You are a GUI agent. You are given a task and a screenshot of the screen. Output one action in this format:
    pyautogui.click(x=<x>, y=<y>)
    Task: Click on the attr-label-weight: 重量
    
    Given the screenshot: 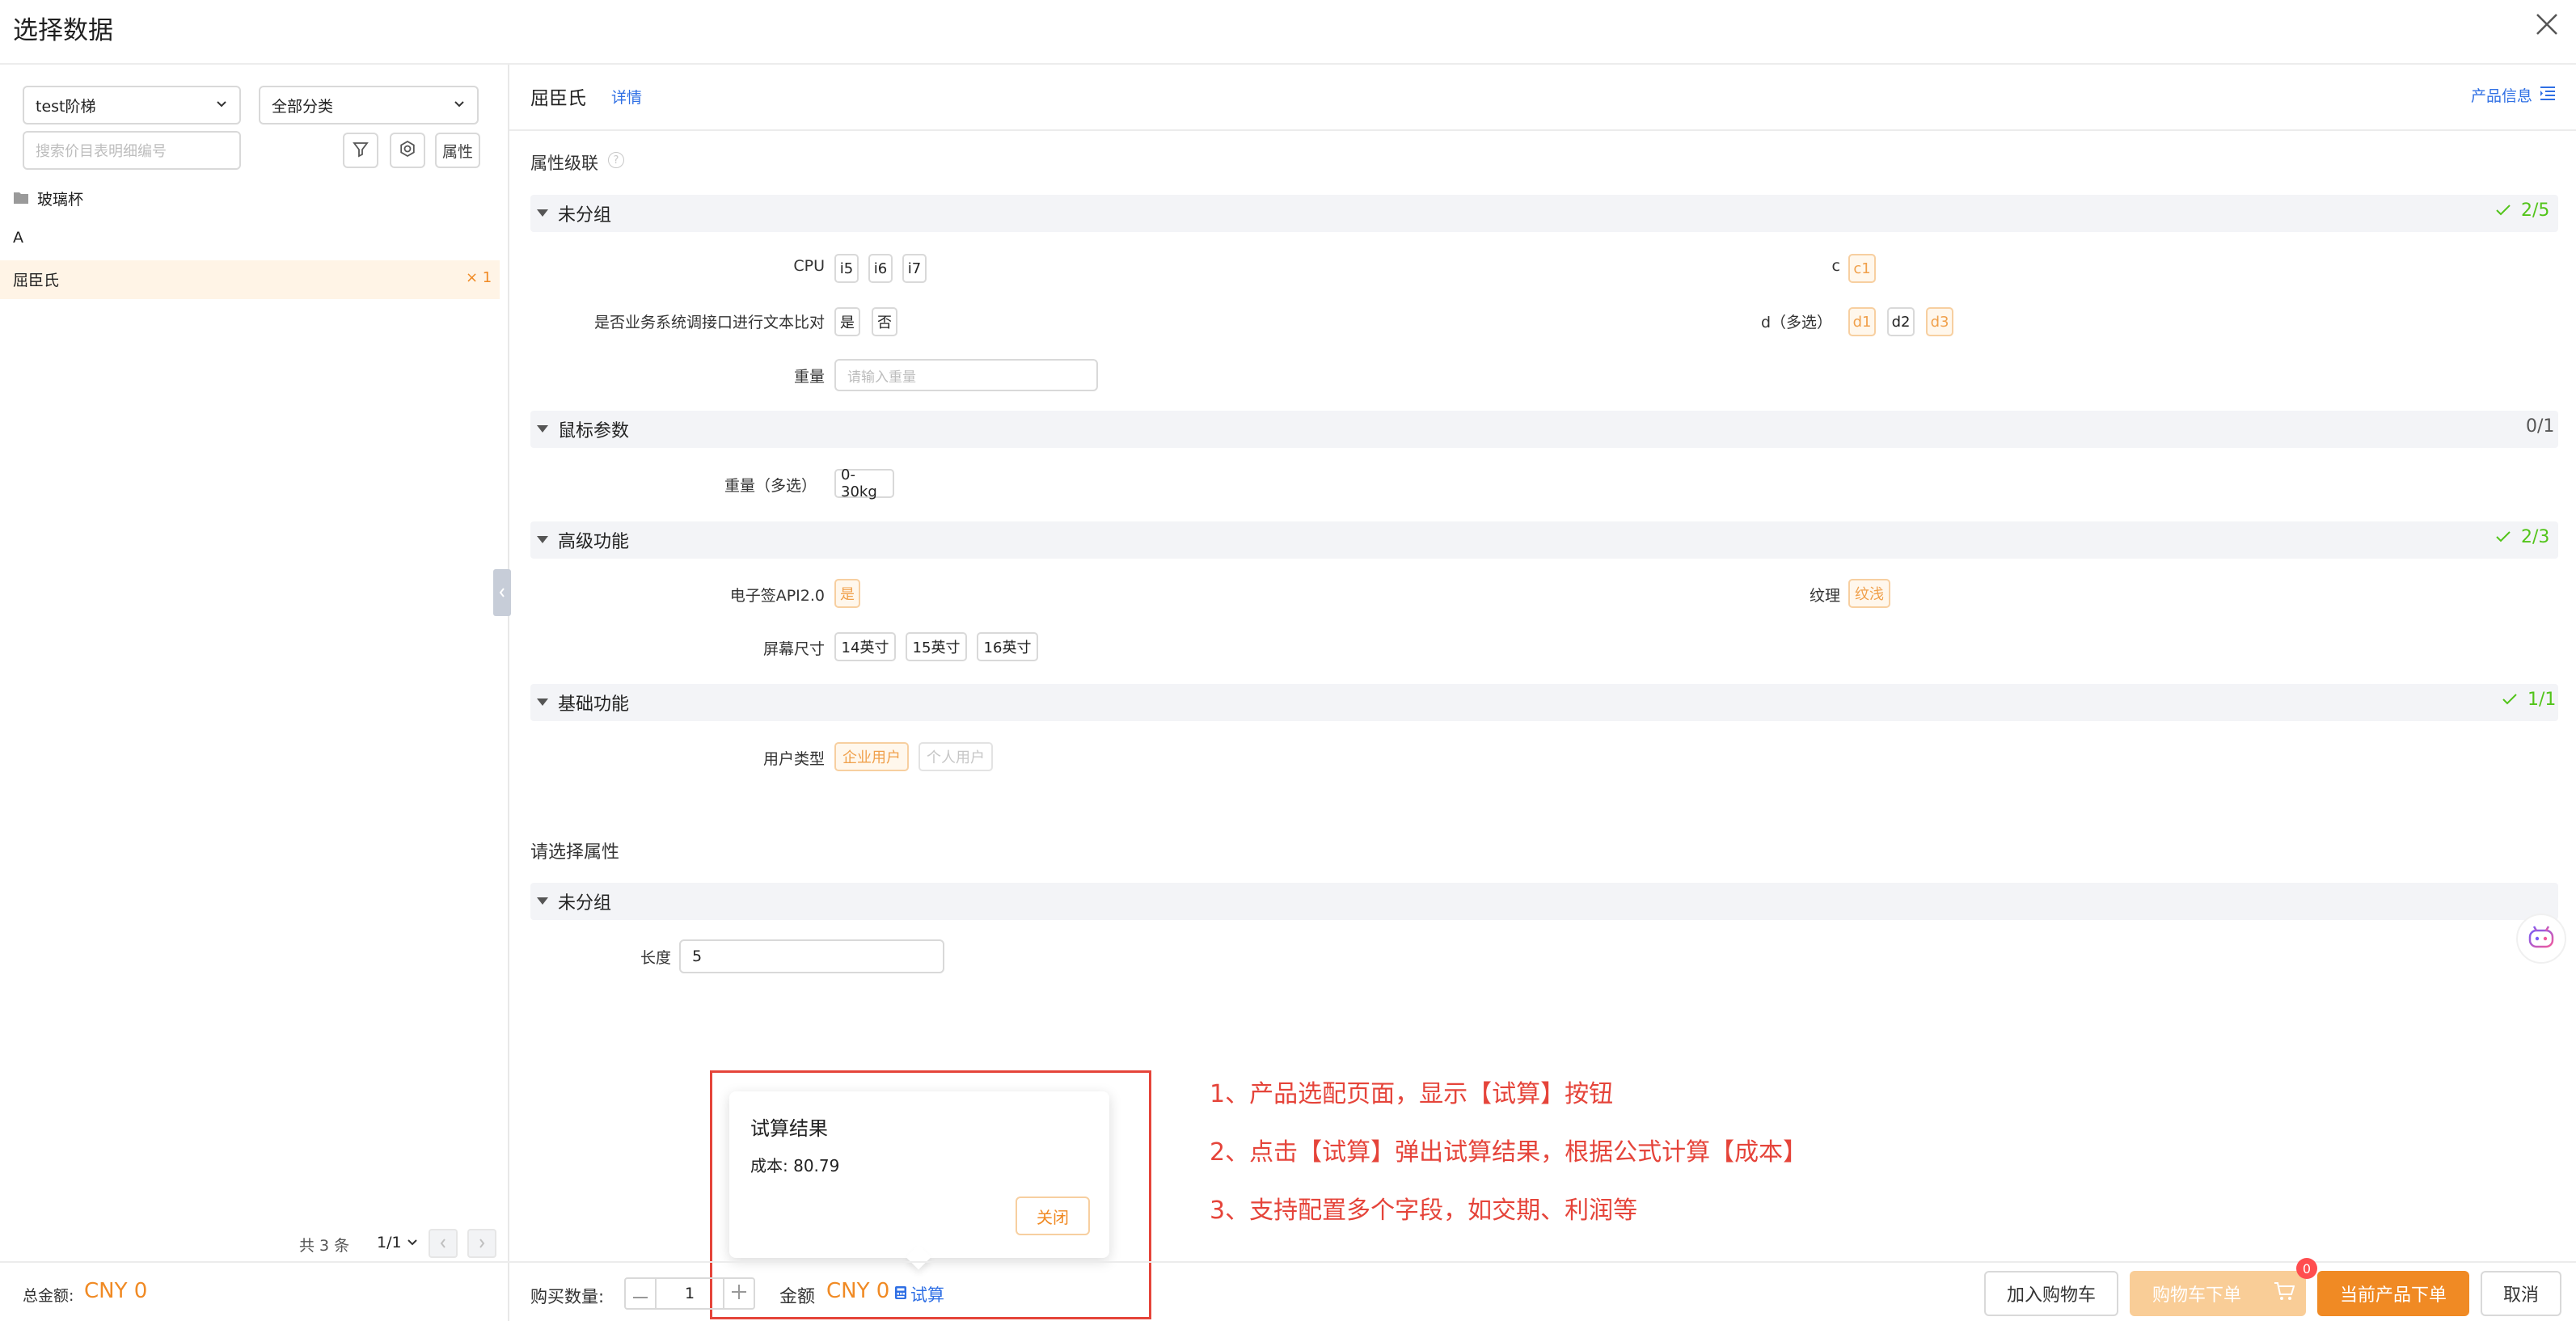 What is the action you would take?
    pyautogui.click(x=809, y=377)
    